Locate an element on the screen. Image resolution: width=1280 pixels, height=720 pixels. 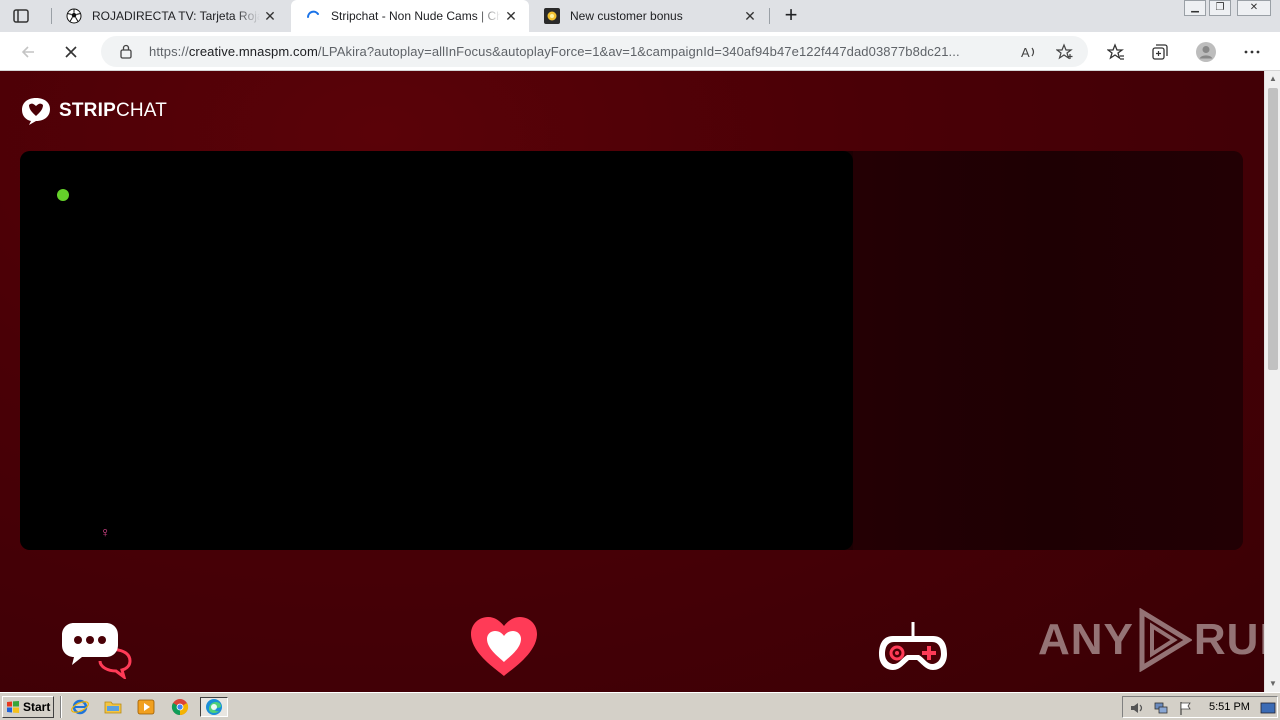
soccer-ball-icon is located at coordinates (74, 16).